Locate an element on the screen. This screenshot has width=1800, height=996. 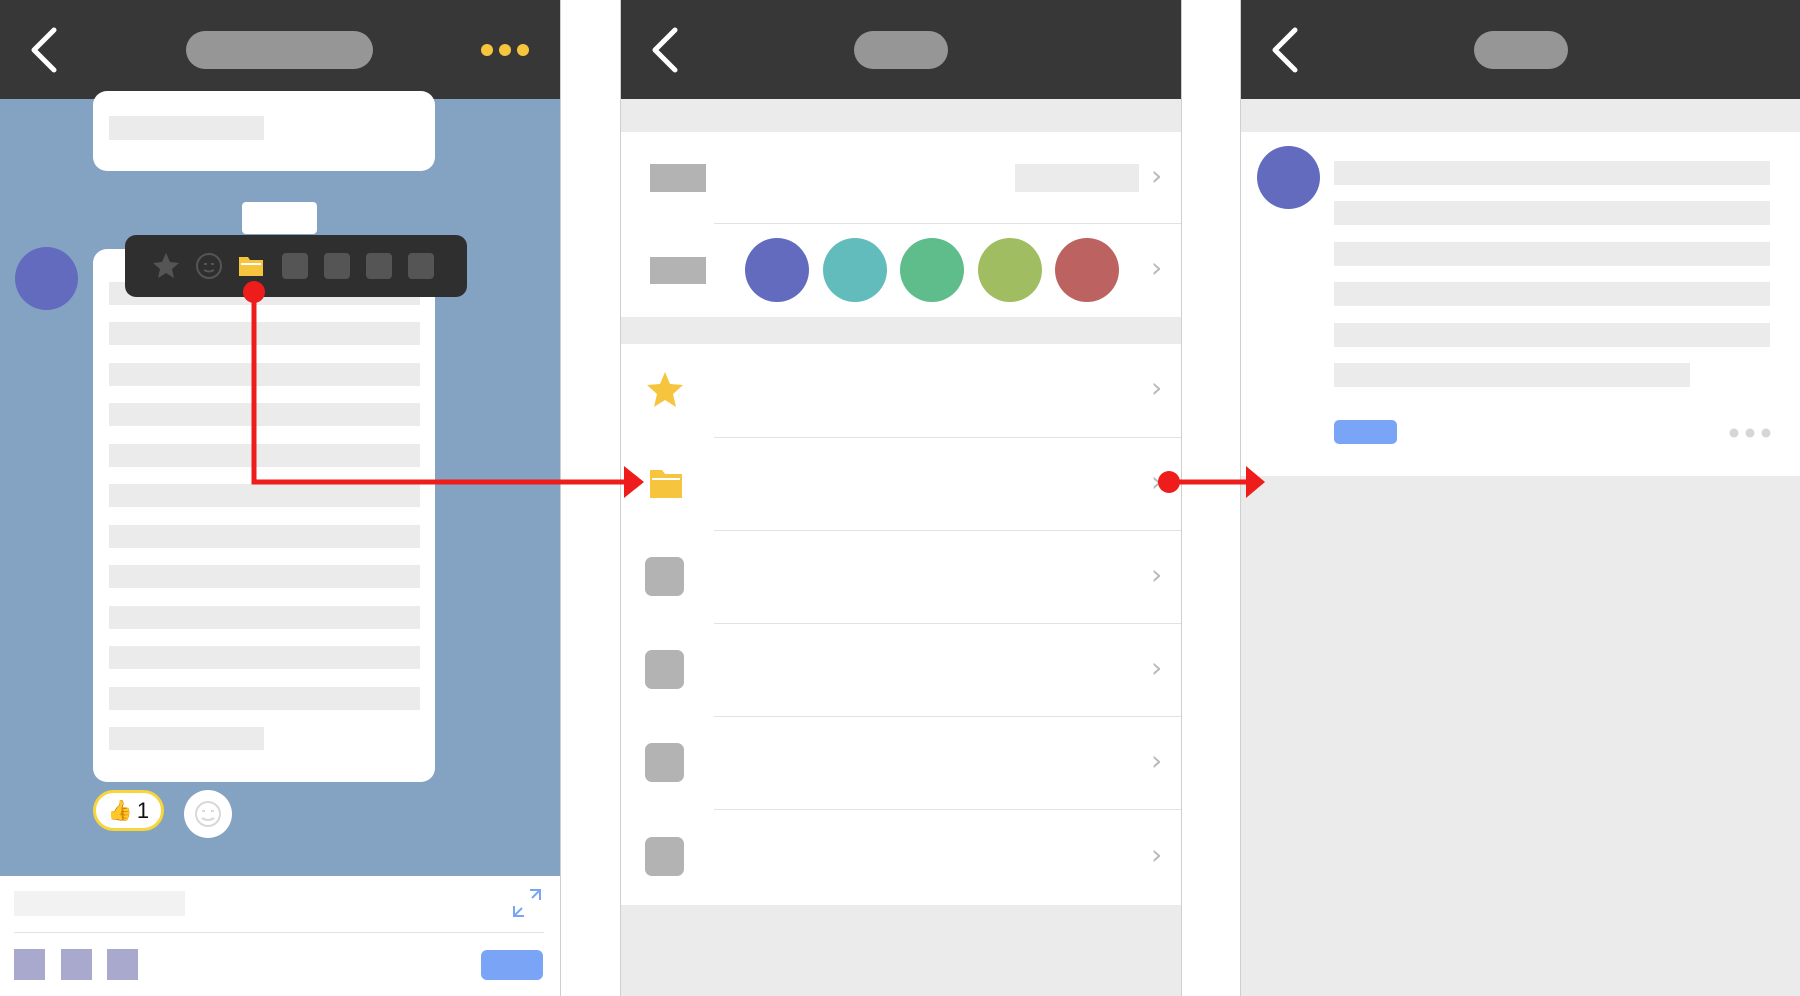
row-value is located at coordinates (1077, 178).